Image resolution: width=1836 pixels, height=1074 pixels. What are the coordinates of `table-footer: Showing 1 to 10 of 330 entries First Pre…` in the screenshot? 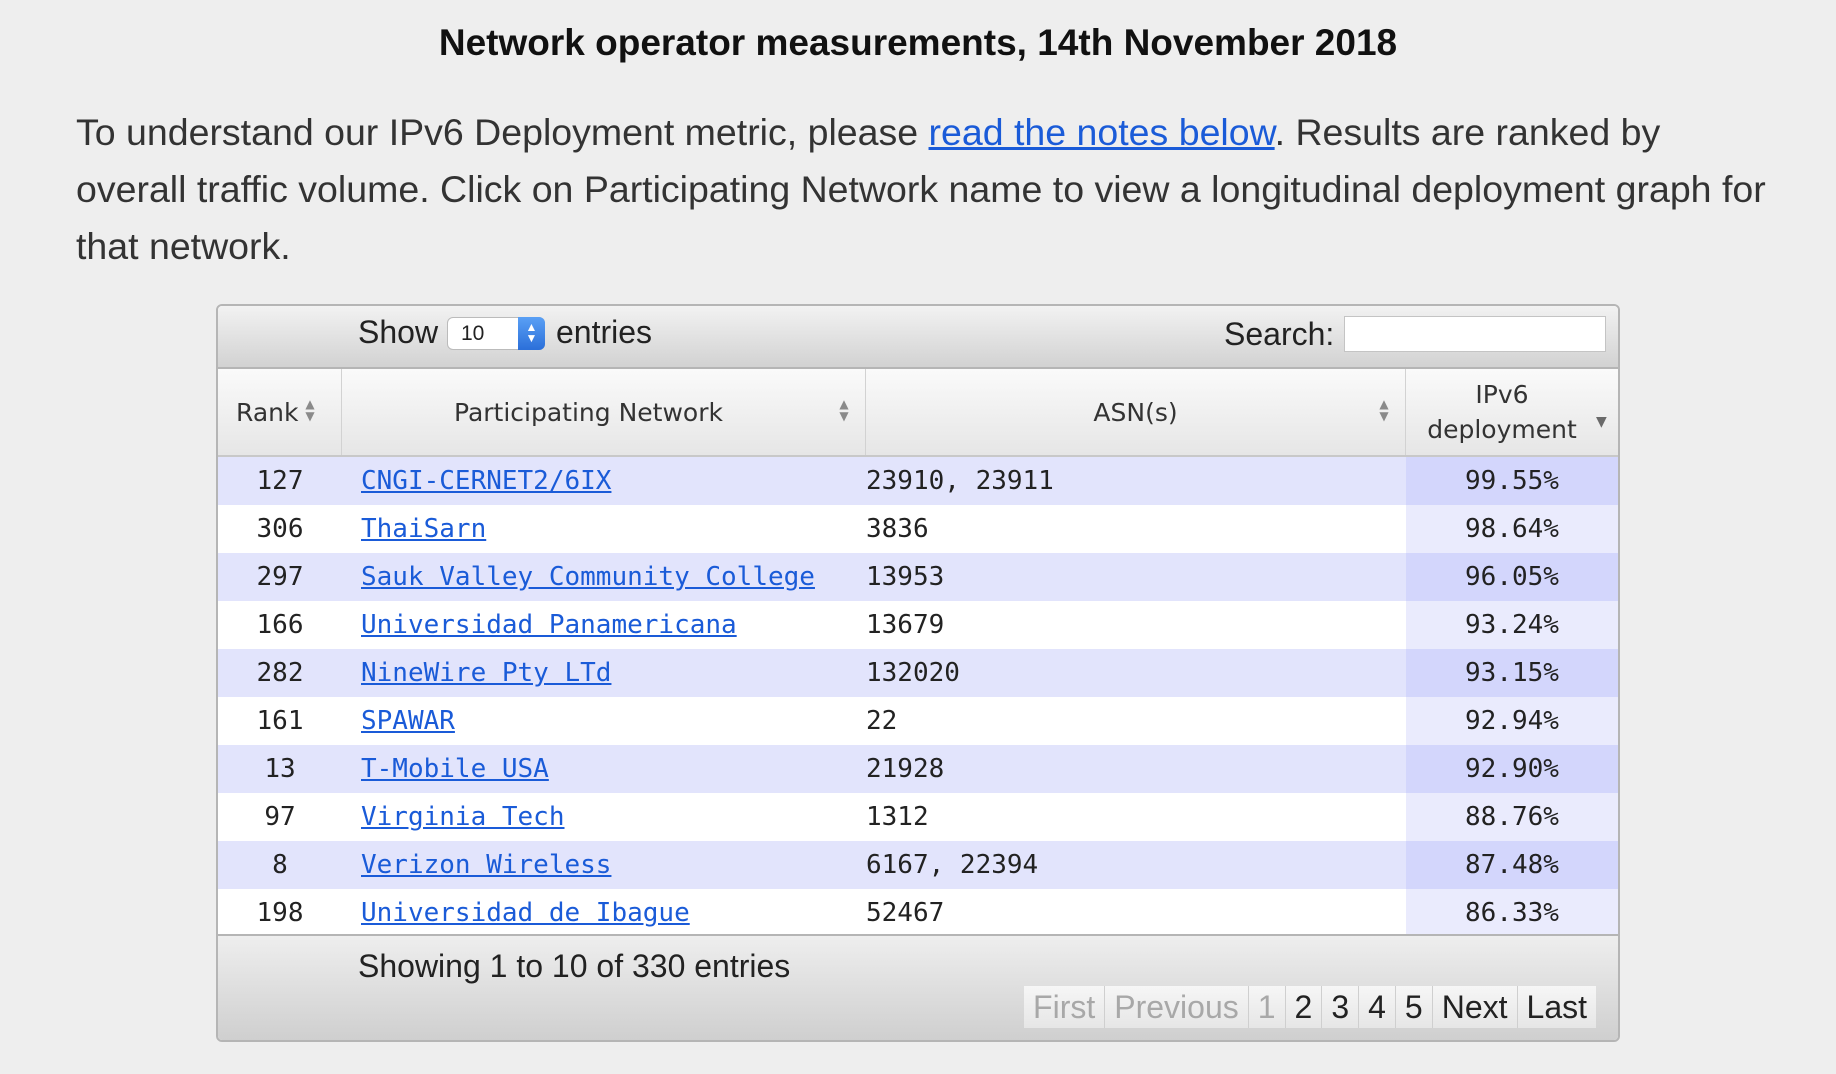 It's located at (918, 987).